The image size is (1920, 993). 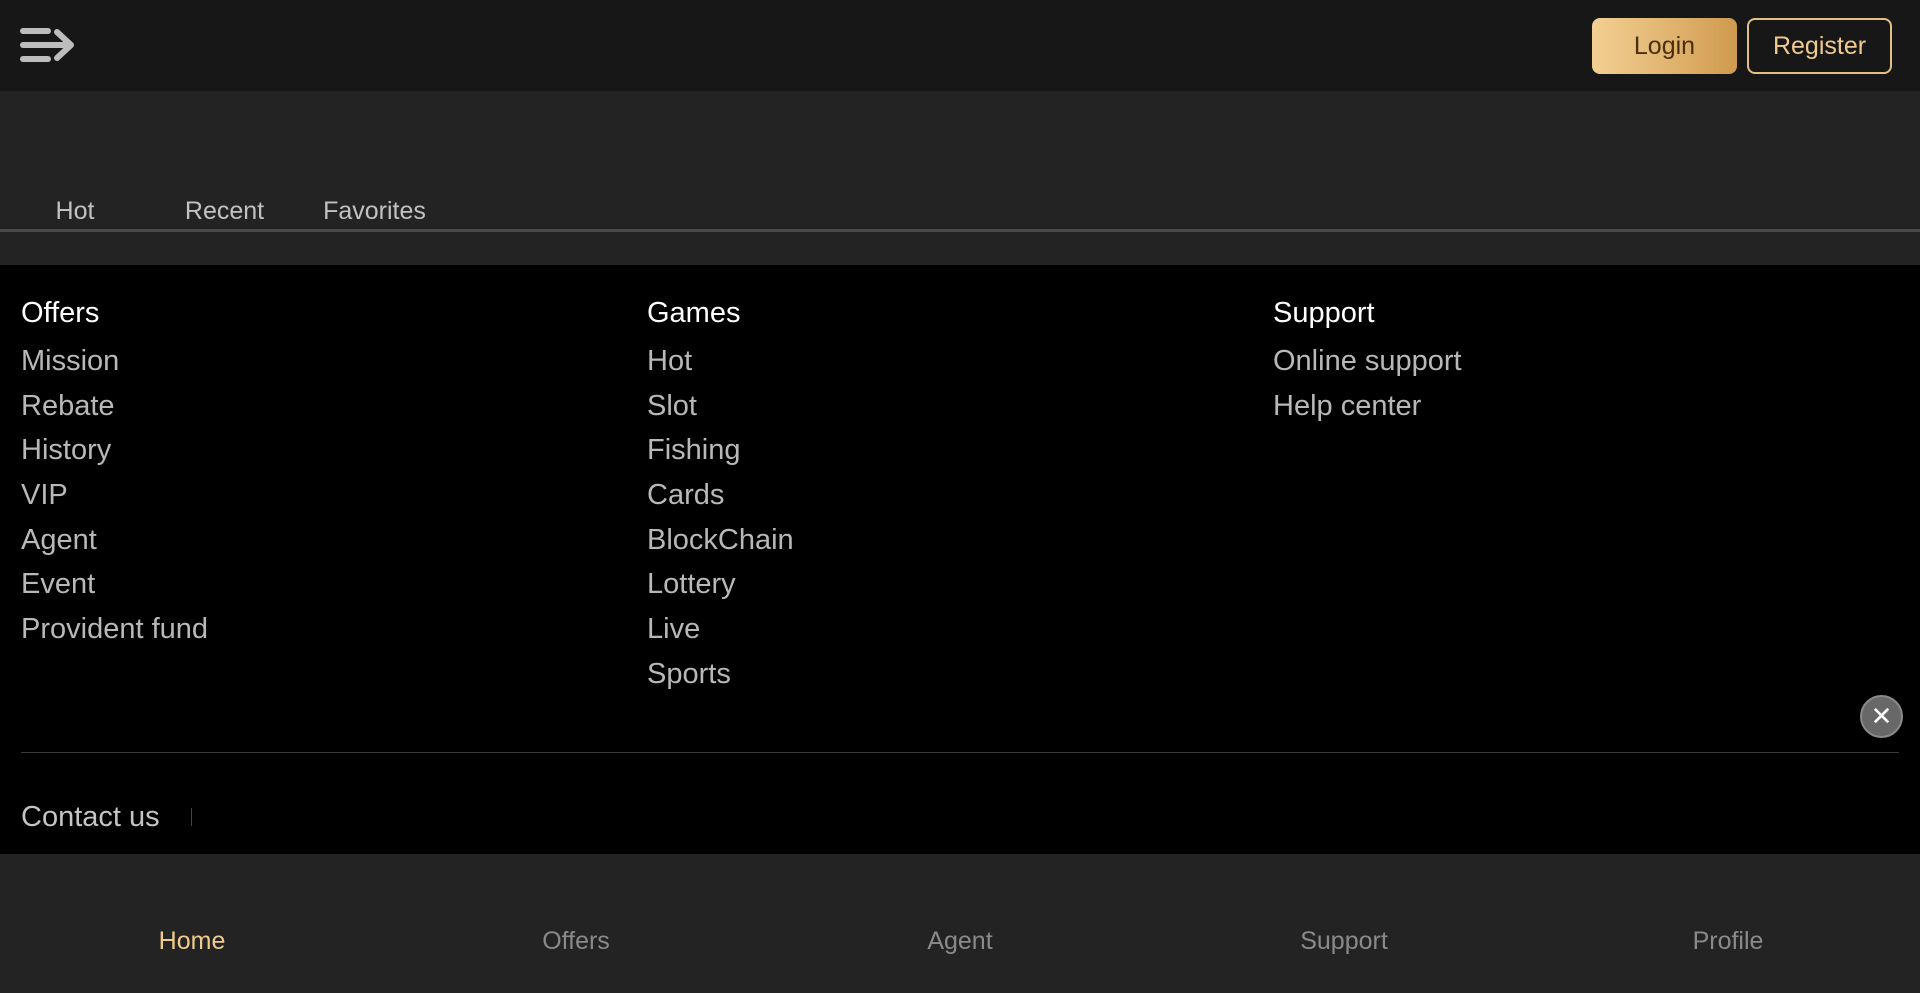 I want to click on support-heading: Support, so click(x=1324, y=313).